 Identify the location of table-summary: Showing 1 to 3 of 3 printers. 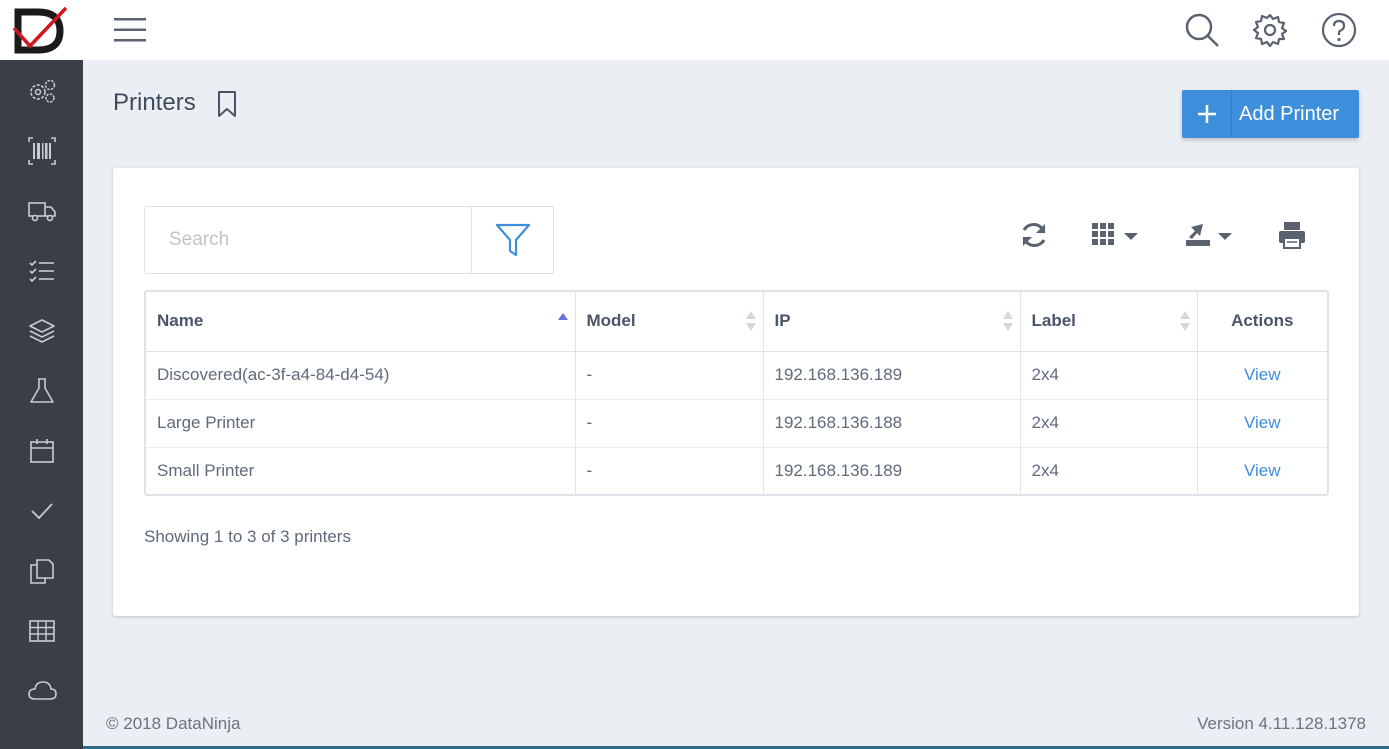
(247, 536).